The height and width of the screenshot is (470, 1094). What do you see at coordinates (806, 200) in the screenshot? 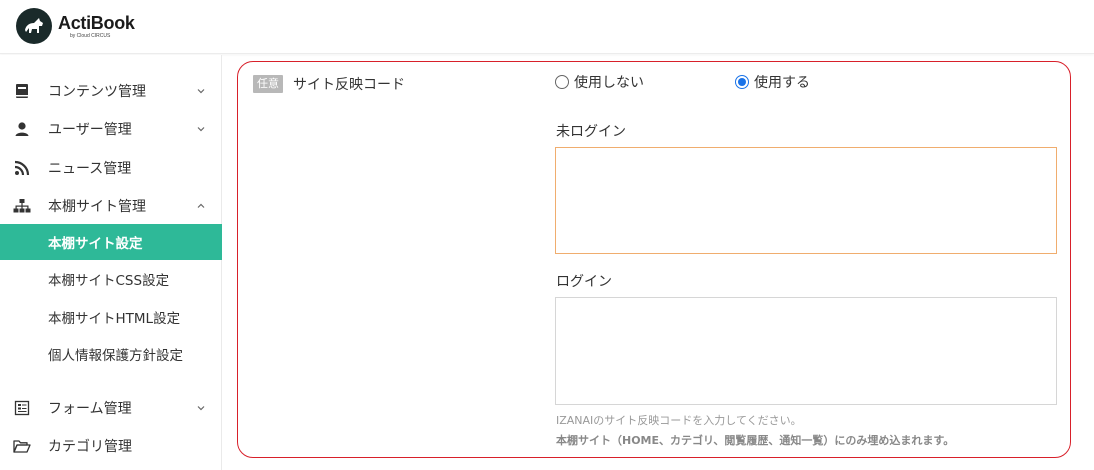
I see `not-logged-in-code-input` at bounding box center [806, 200].